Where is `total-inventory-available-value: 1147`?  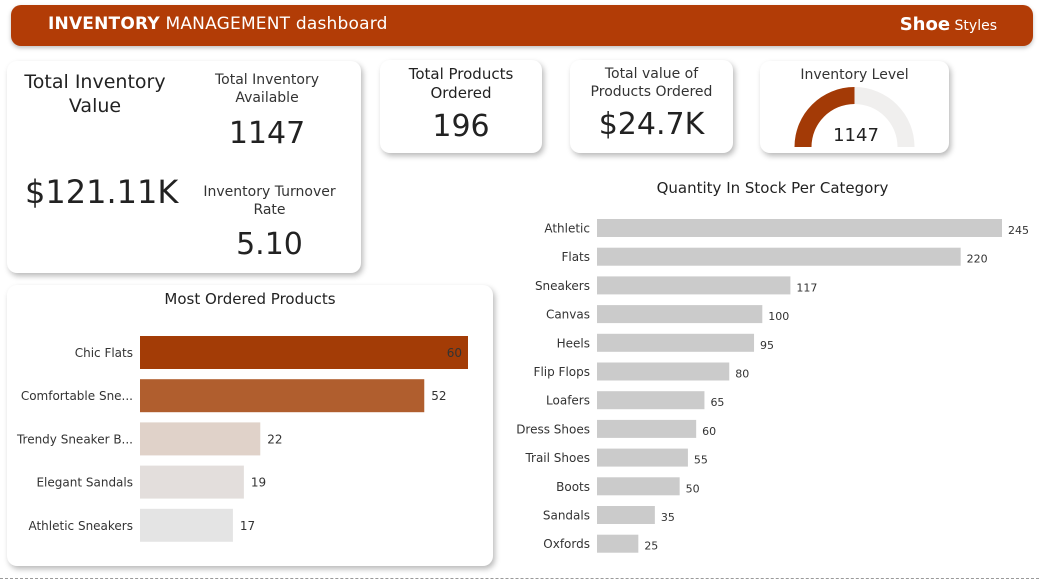
total-inventory-available-value: 1147 is located at coordinates (267, 133).